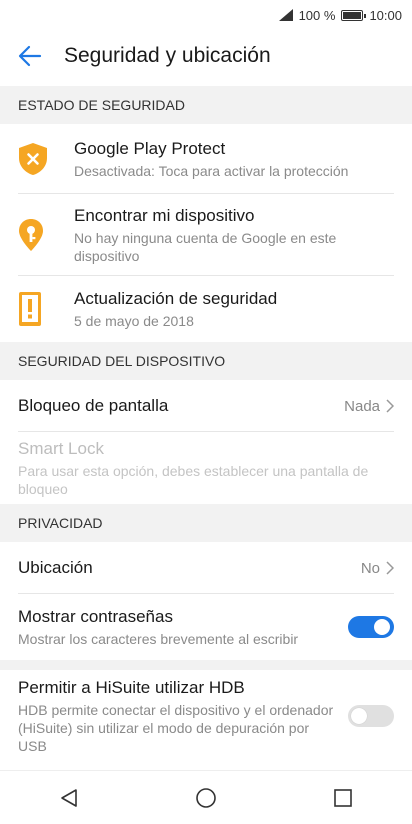 The width and height of the screenshot is (412, 824). Describe the element at coordinates (131, 687) in the screenshot. I see `hisuite-hdb-title: Permitir a HiSuite utilizar HDB` at that location.